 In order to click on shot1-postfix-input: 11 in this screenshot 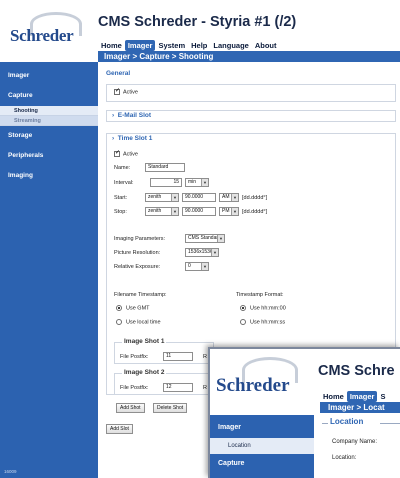, I will do `click(178, 356)`.